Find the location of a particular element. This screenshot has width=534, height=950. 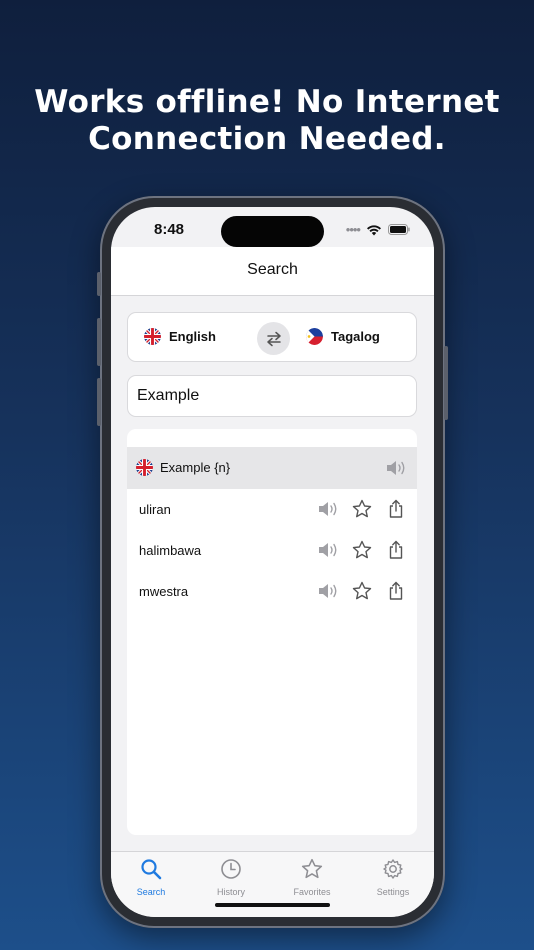

power-button is located at coordinates (446, 383).